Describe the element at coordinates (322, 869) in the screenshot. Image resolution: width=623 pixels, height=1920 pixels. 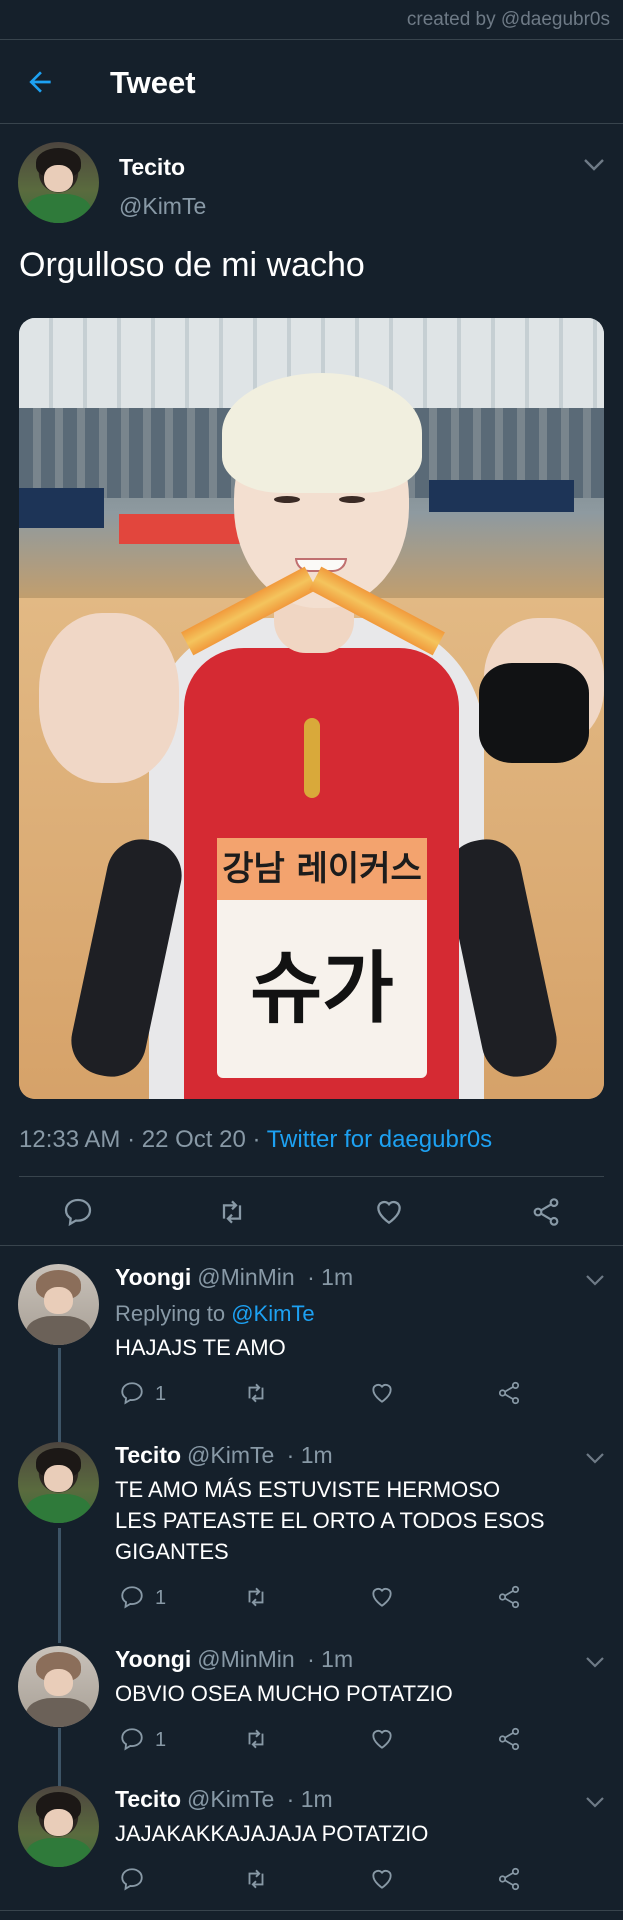
I see `bib-team: 강남 레이커스` at that location.